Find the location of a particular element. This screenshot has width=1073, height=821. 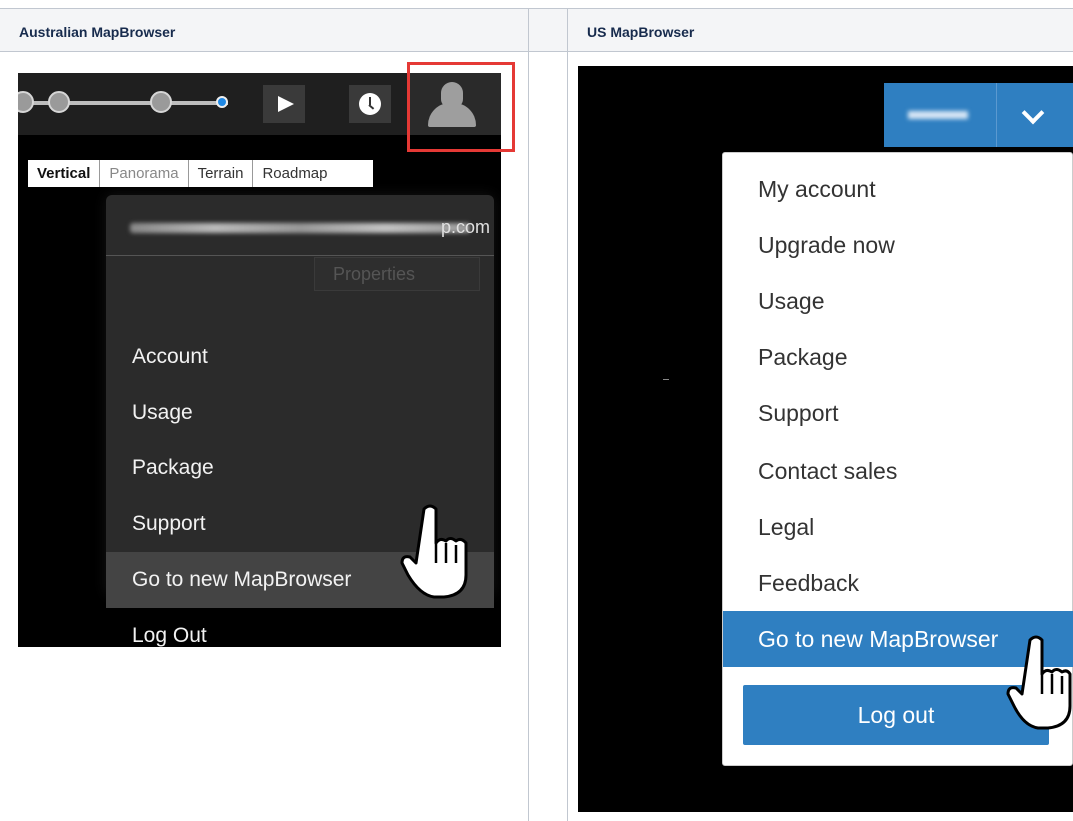

header-spacer is located at coordinates (548, 30).